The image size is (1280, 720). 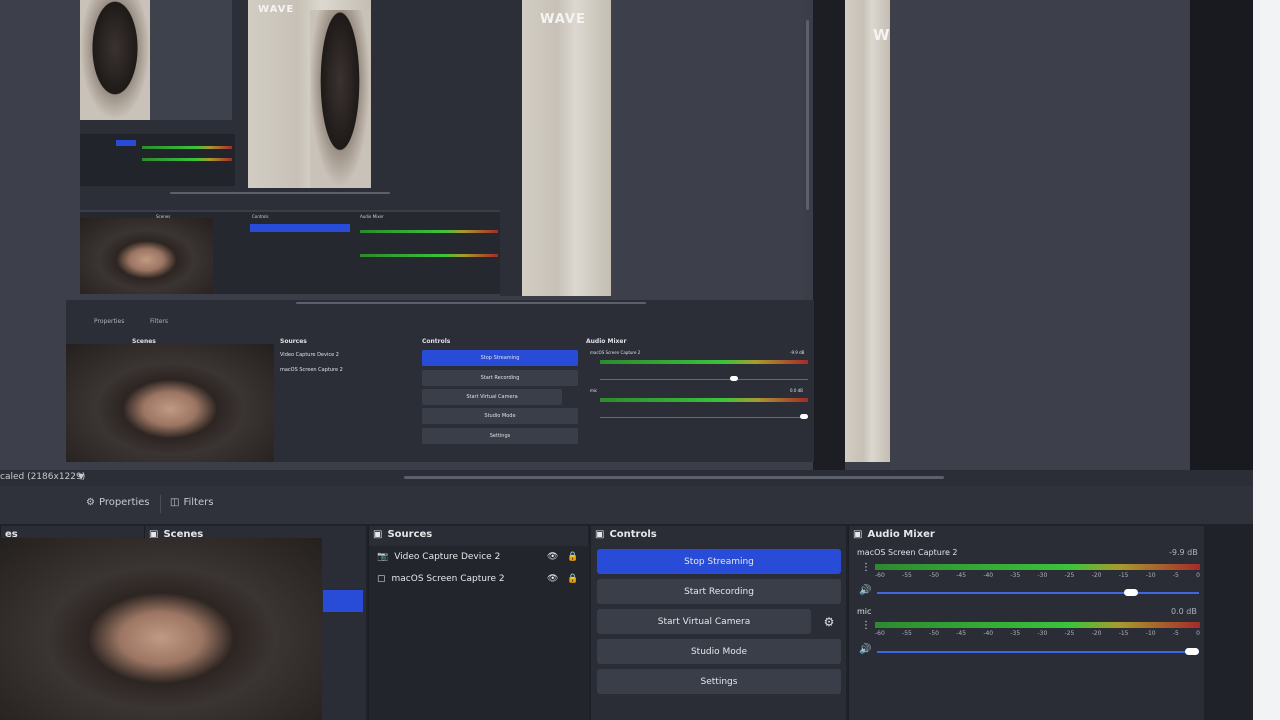 What do you see at coordinates (626, 505) in the screenshot?
I see `source-toolbar: ⚙ Properties ◫ Filters` at bounding box center [626, 505].